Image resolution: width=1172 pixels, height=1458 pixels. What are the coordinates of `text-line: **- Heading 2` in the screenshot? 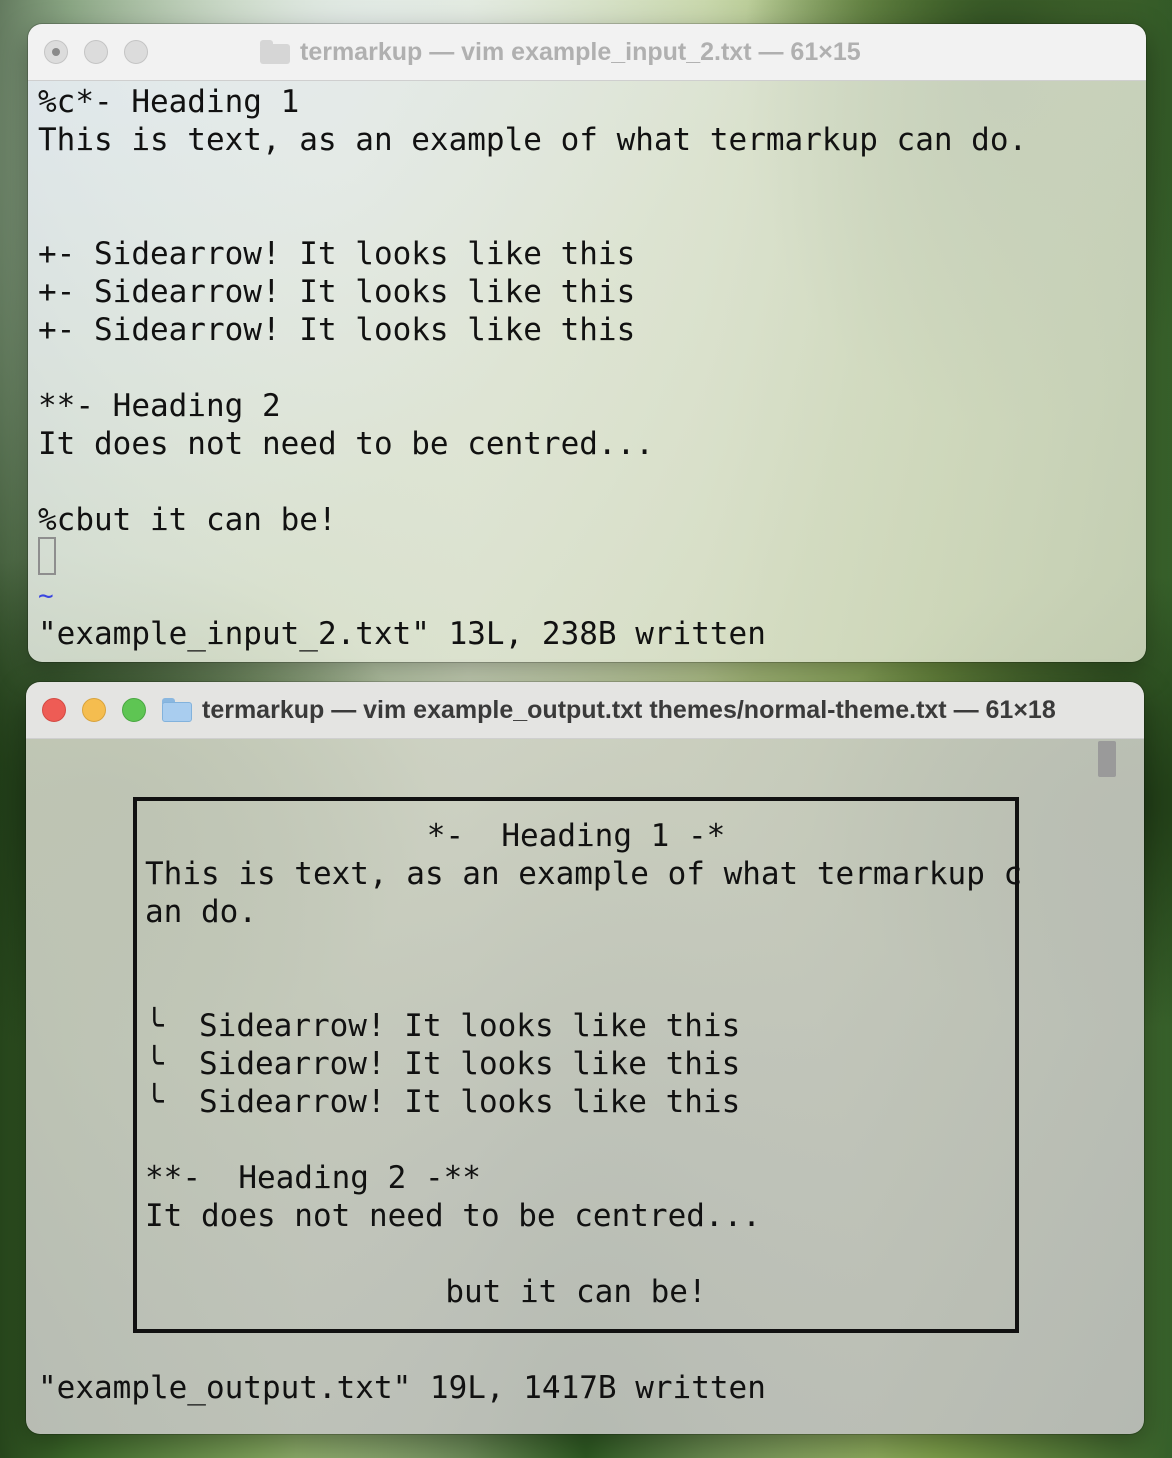 It's located at (159, 406).